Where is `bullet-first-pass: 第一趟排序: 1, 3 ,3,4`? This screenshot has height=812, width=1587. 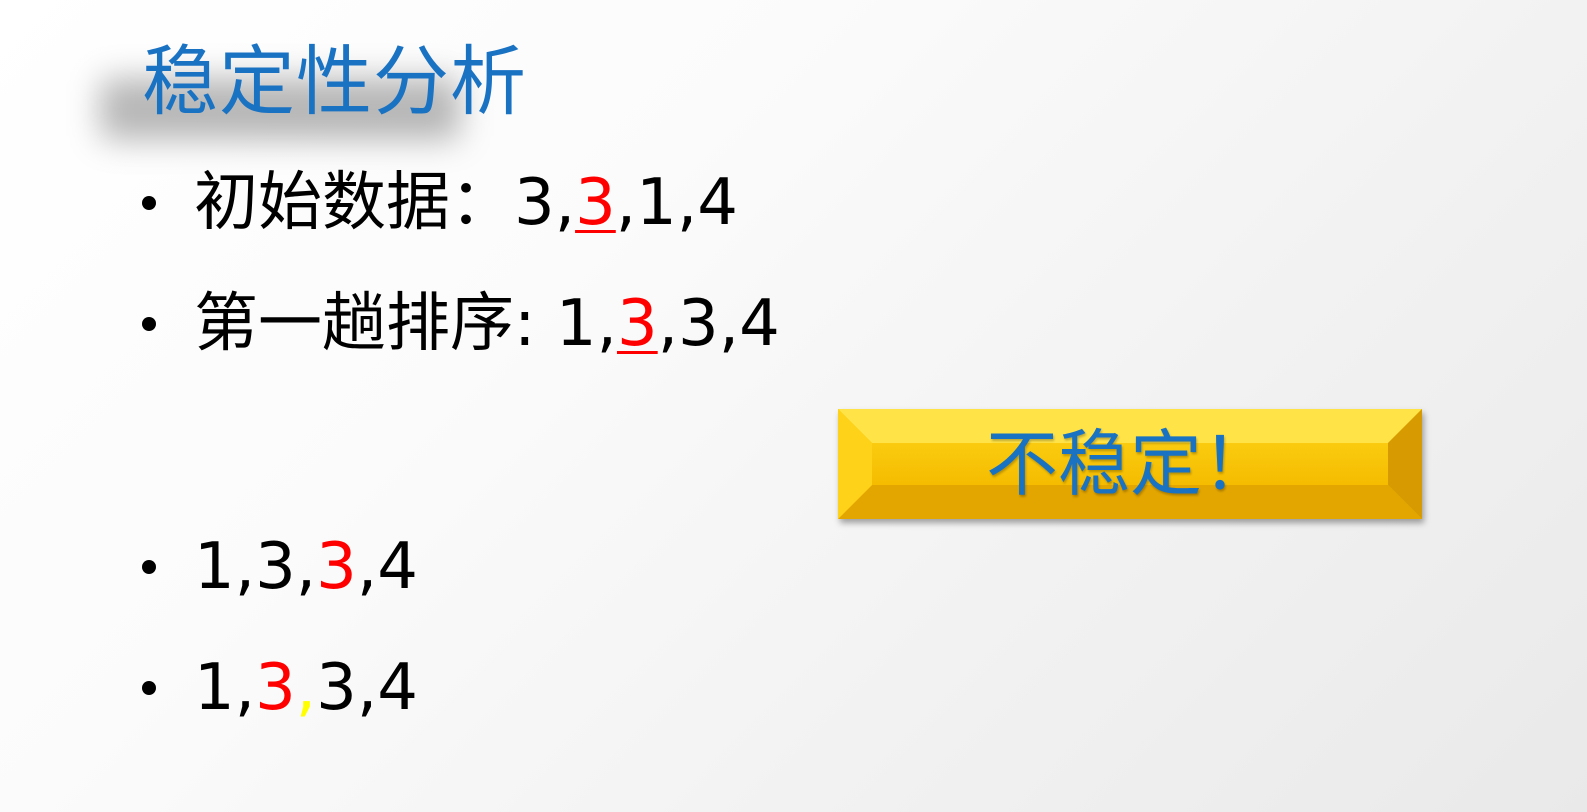
bullet-first-pass: 第一趟排序: 1, 3 ,3,4 is located at coordinates (461, 324).